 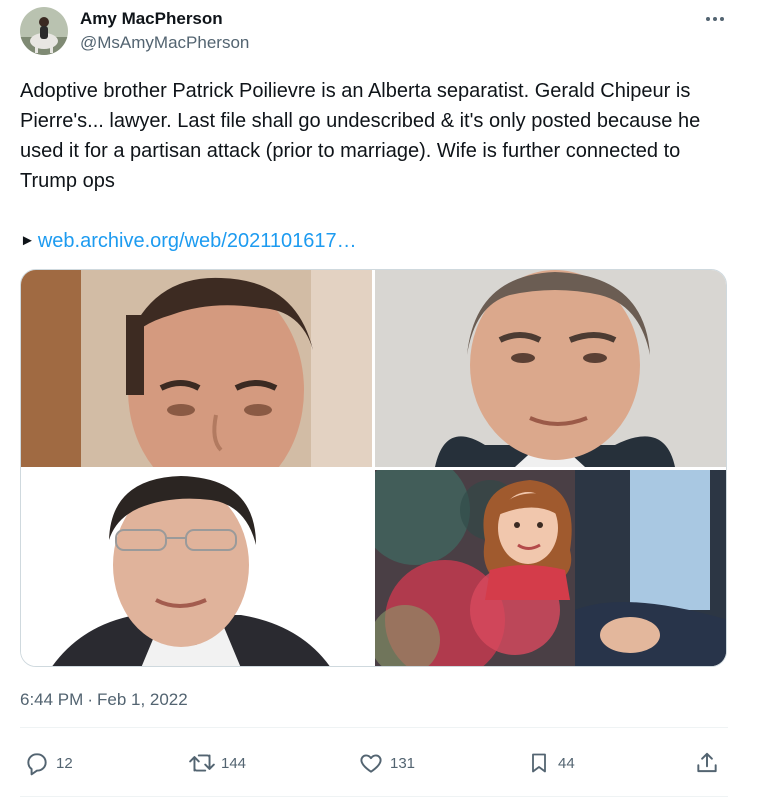 I want to click on pointer-icon: ►, so click(x=27, y=240).